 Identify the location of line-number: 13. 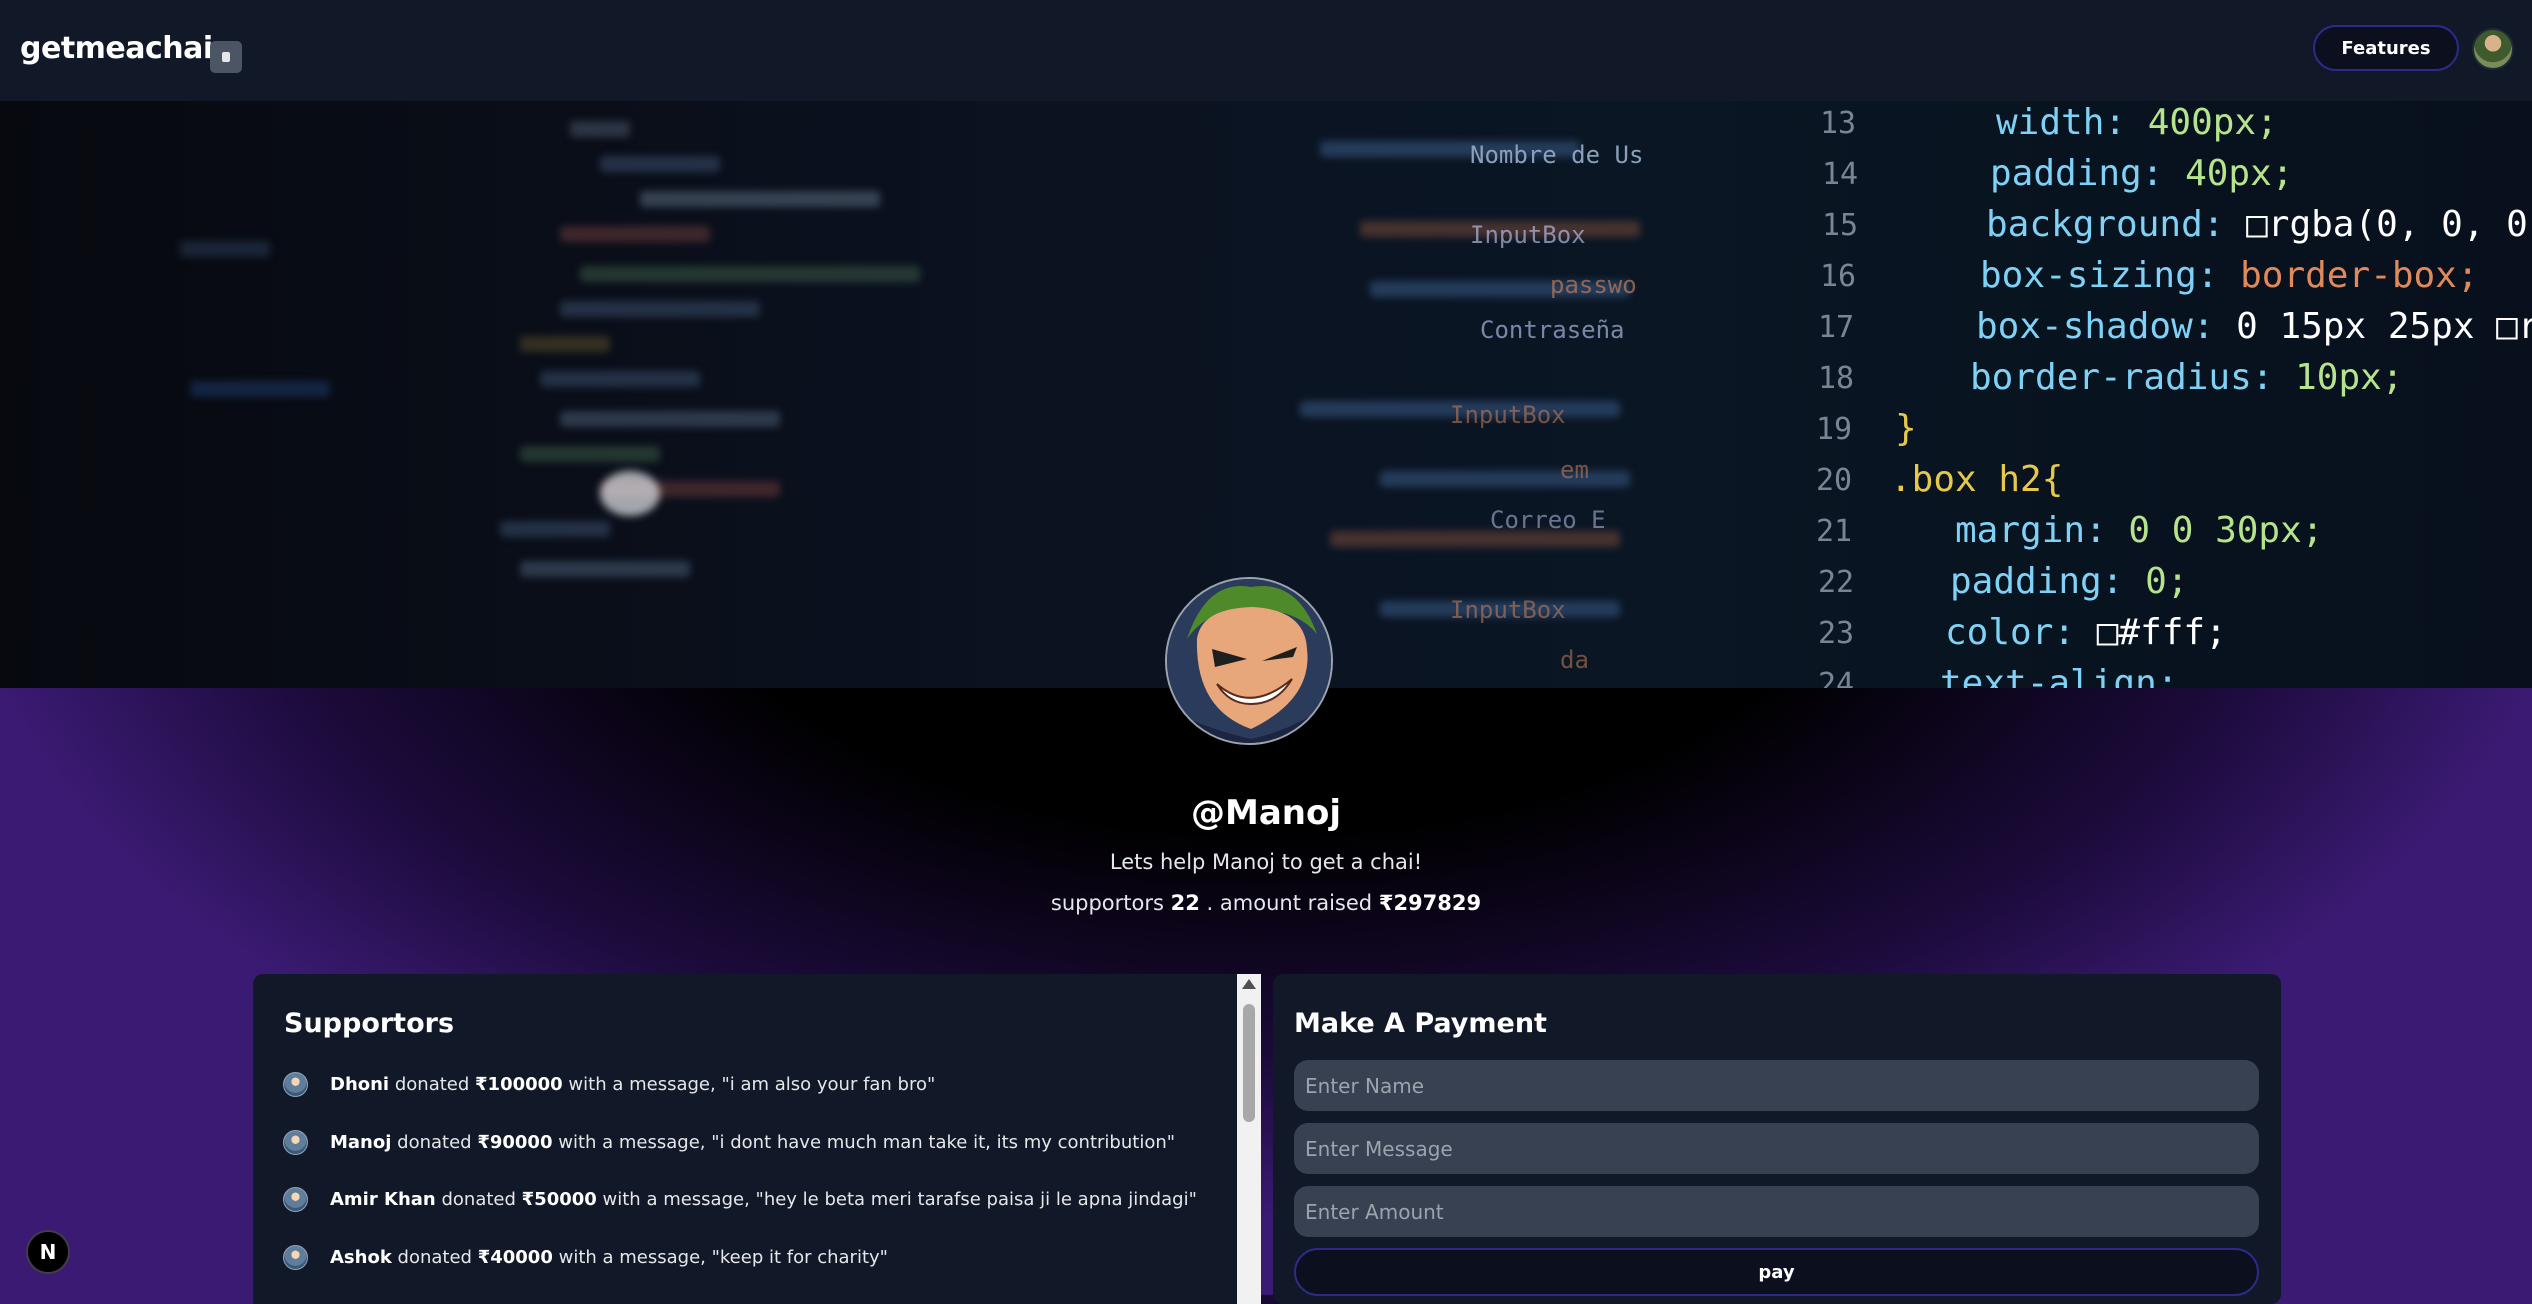
(1838, 123).